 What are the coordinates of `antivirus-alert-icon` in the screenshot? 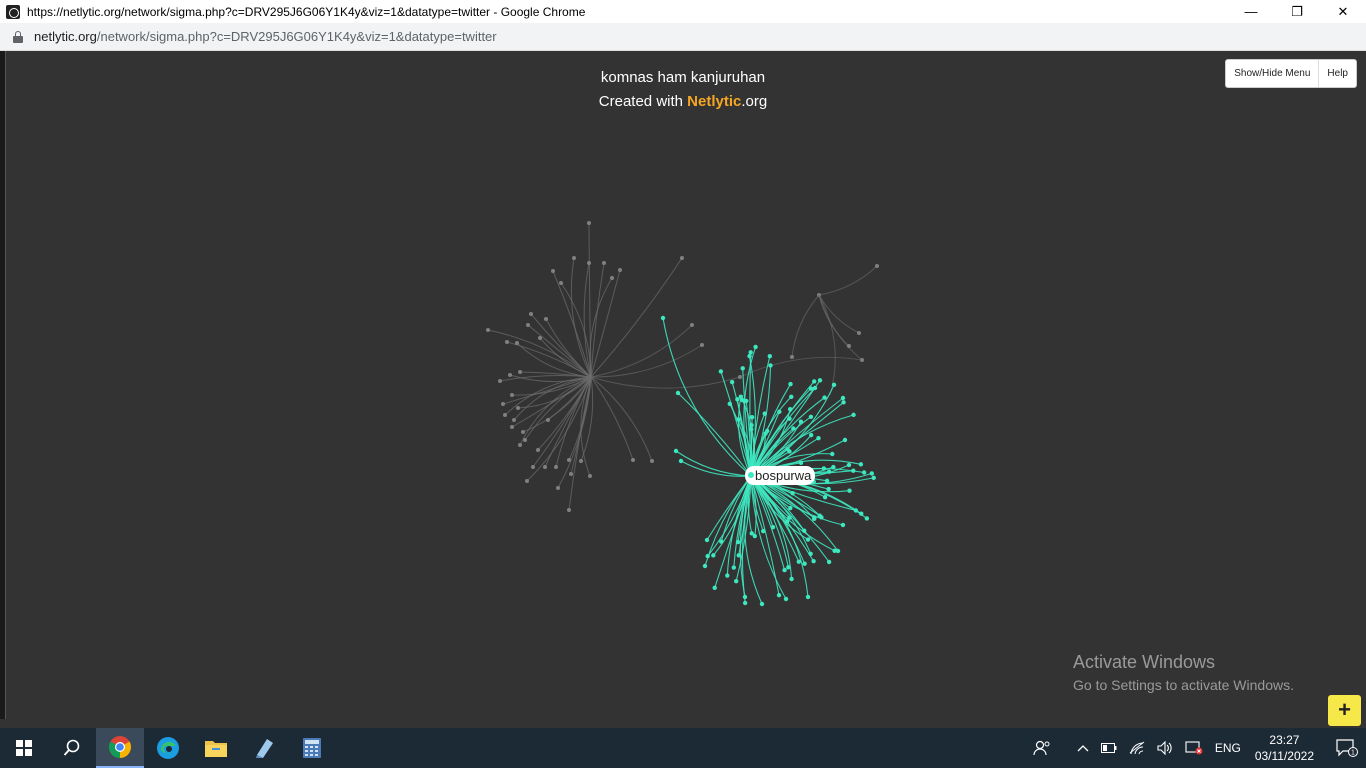 It's located at (1194, 748).